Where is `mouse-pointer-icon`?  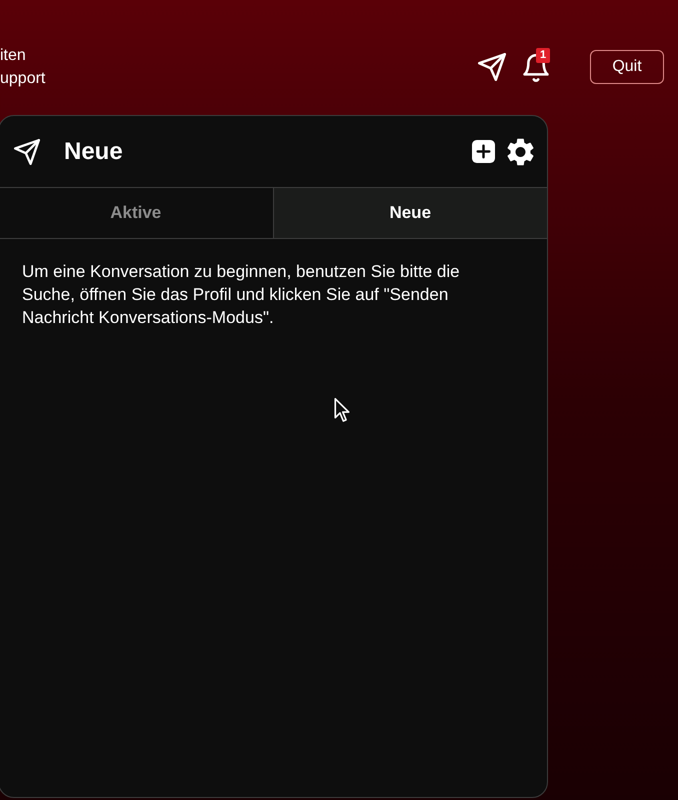
mouse-pointer-icon is located at coordinates (342, 410).